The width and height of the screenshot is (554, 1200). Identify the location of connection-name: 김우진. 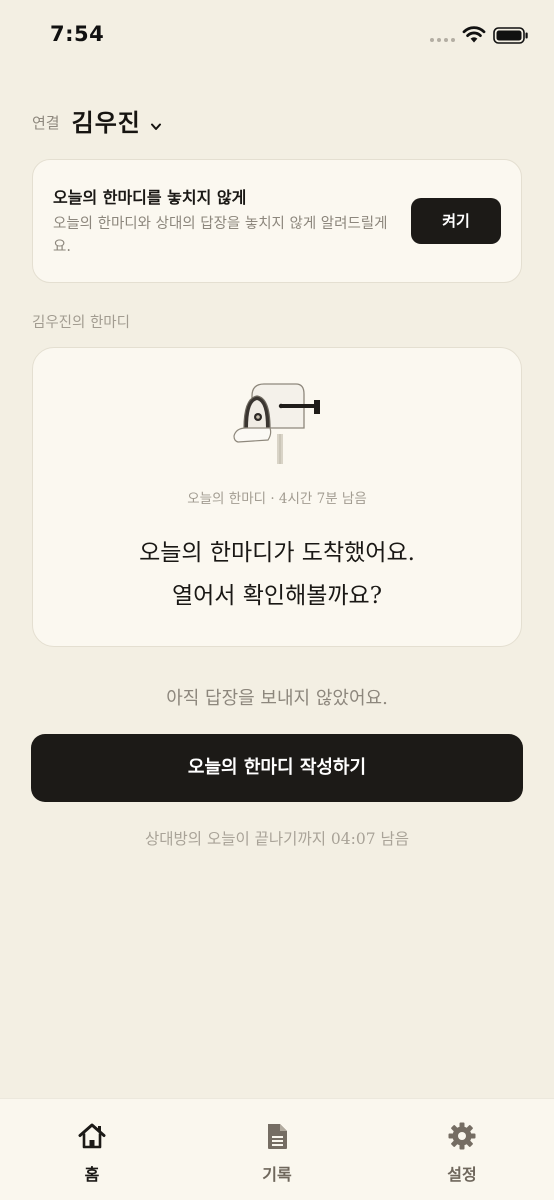
(106, 120).